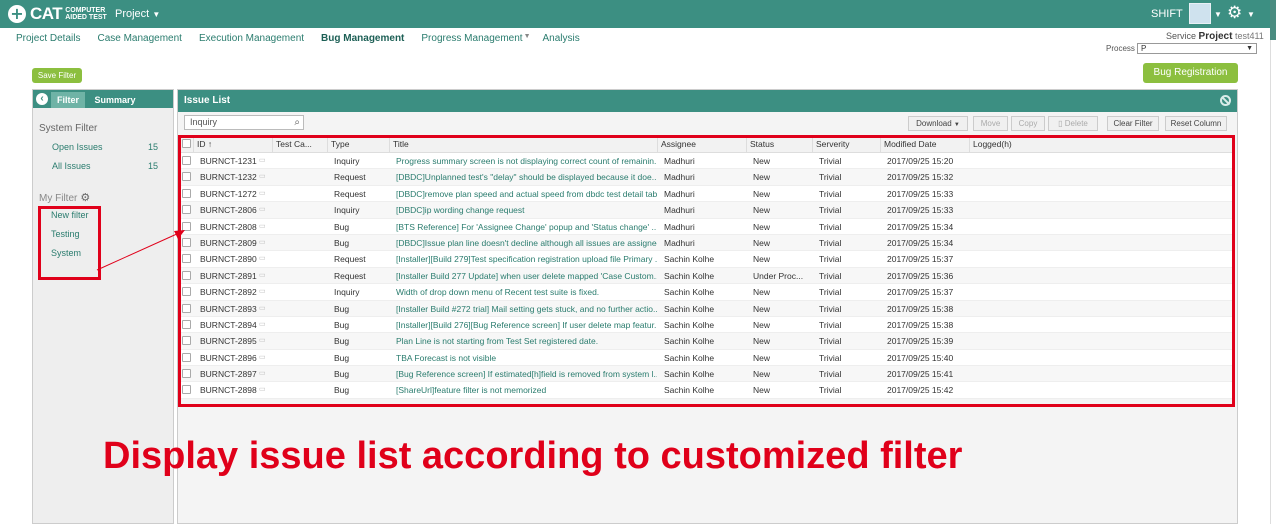 Image resolution: width=1276 pixels, height=524 pixels. What do you see at coordinates (1144, 48) in the screenshot?
I see `process-value: P` at bounding box center [1144, 48].